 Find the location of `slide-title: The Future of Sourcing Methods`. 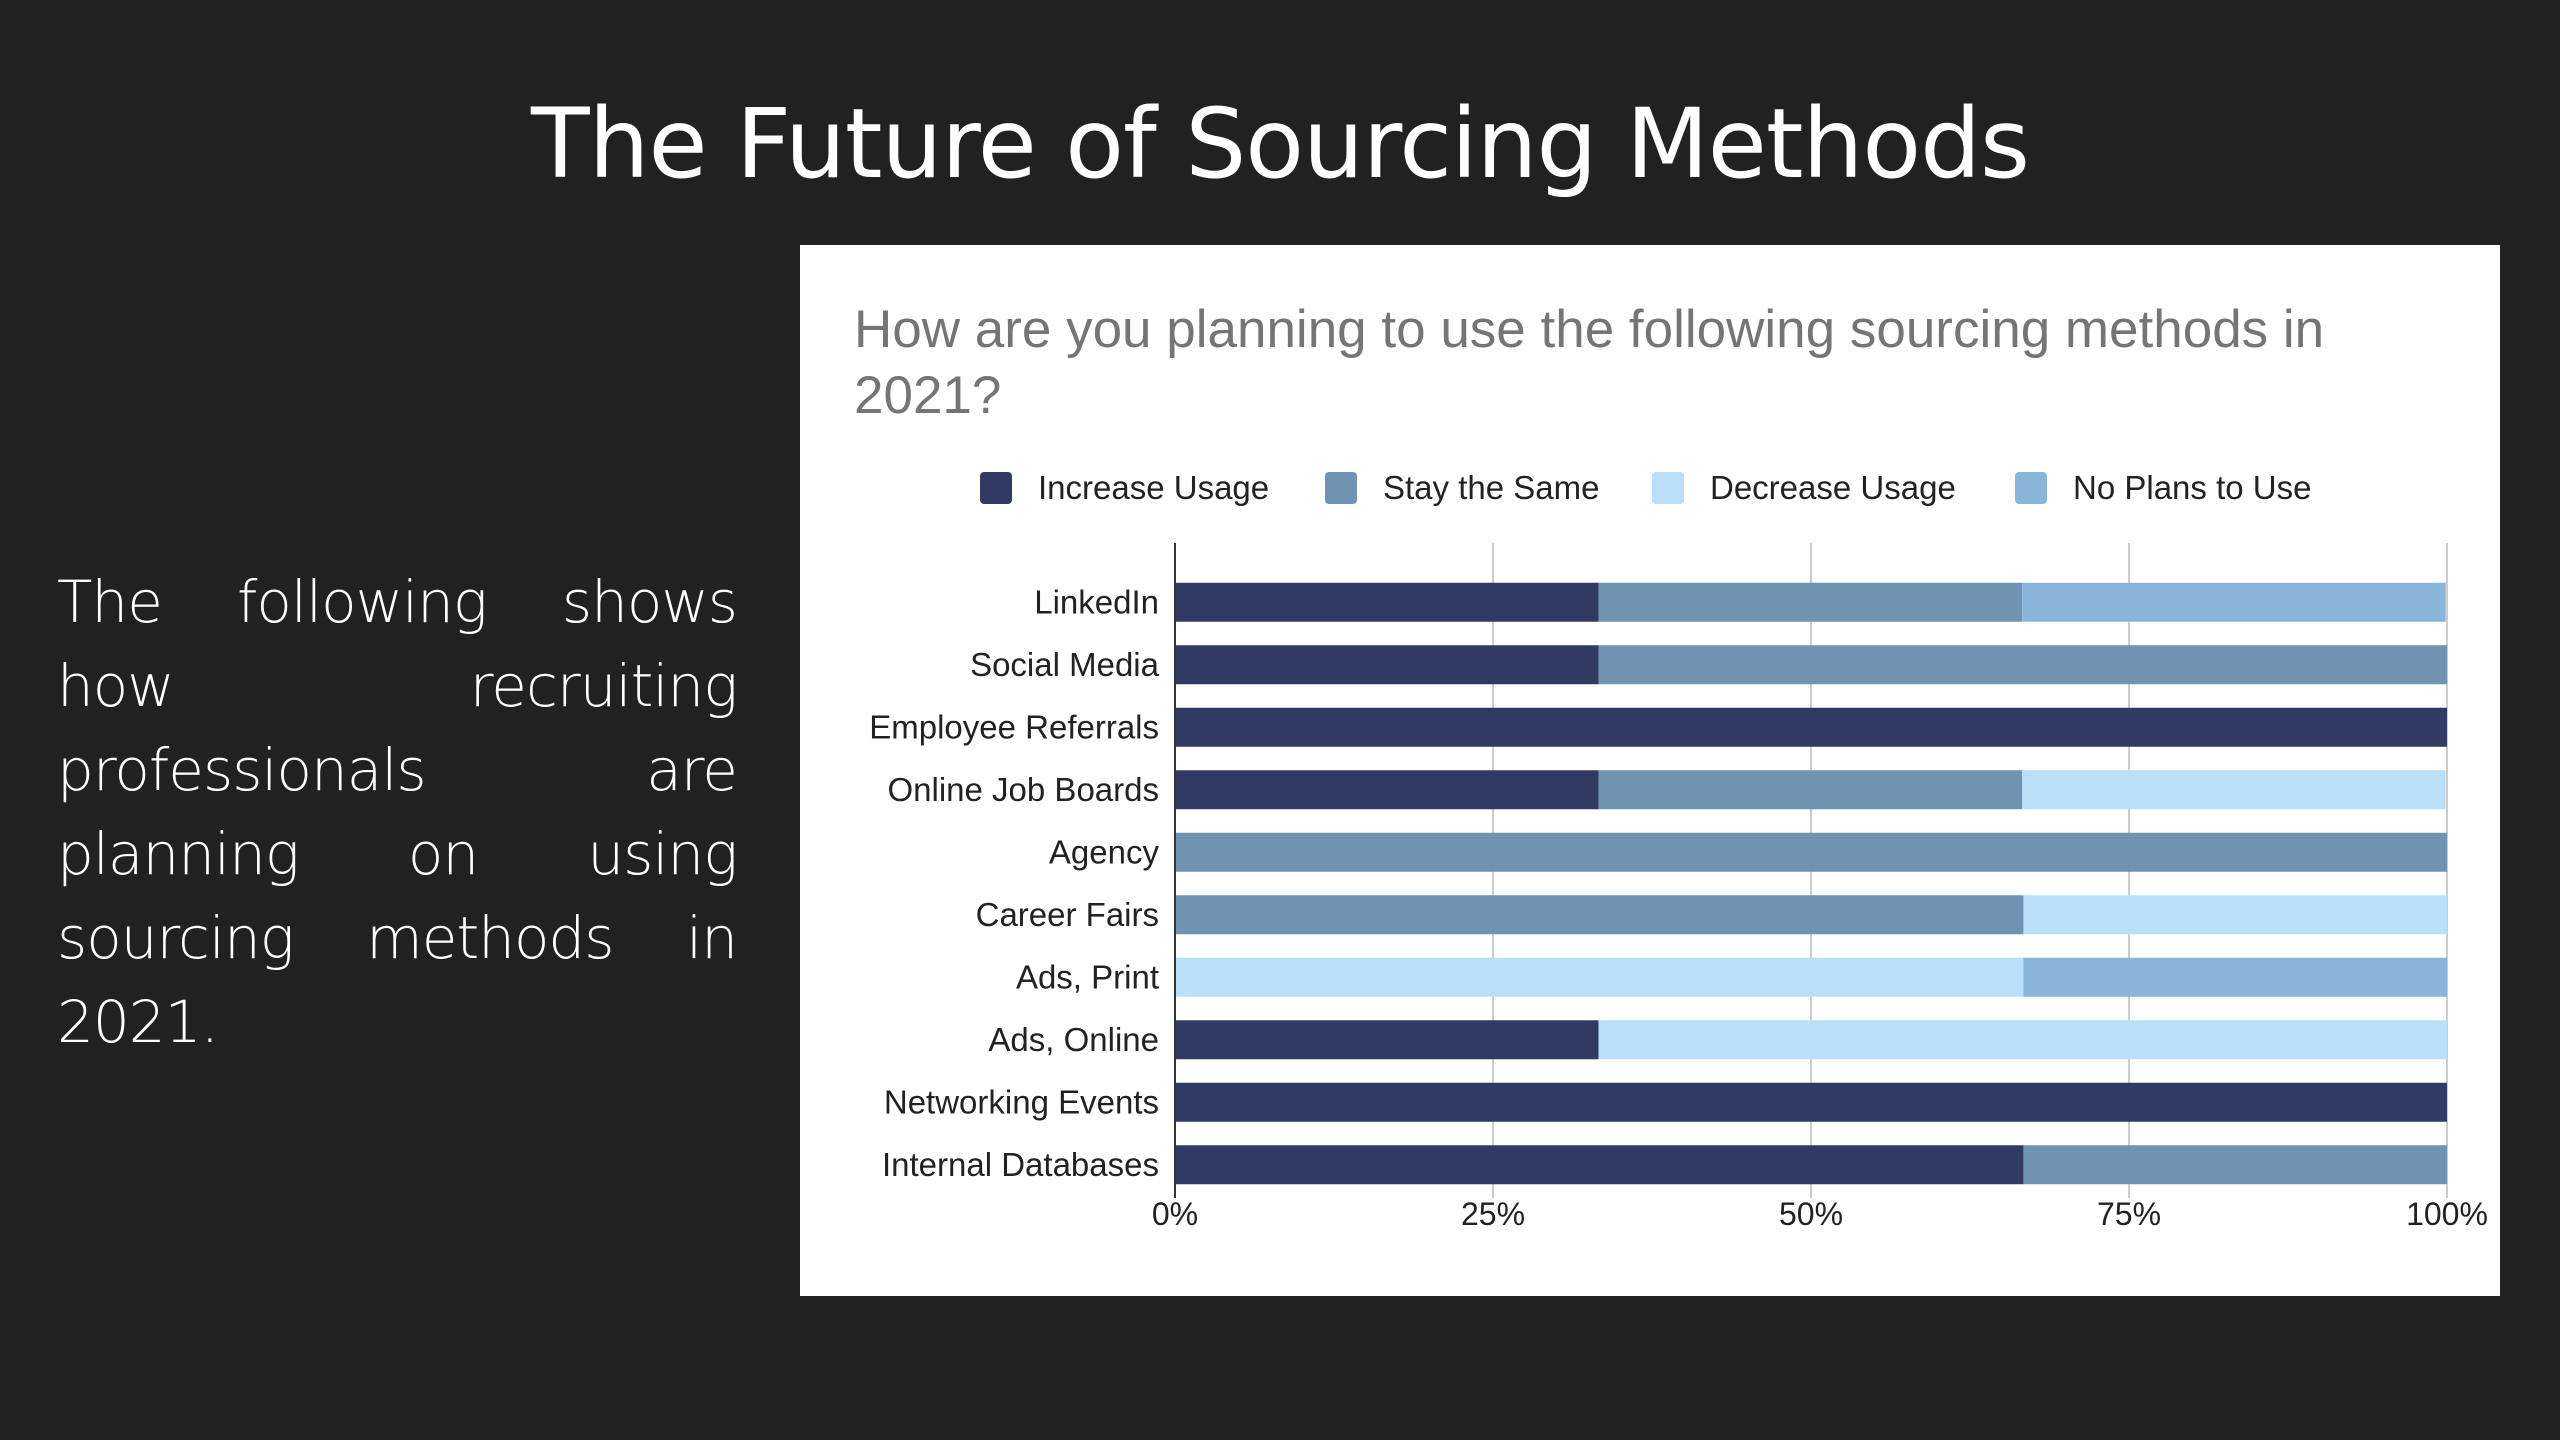

slide-title: The Future of Sourcing Methods is located at coordinates (1280, 144).